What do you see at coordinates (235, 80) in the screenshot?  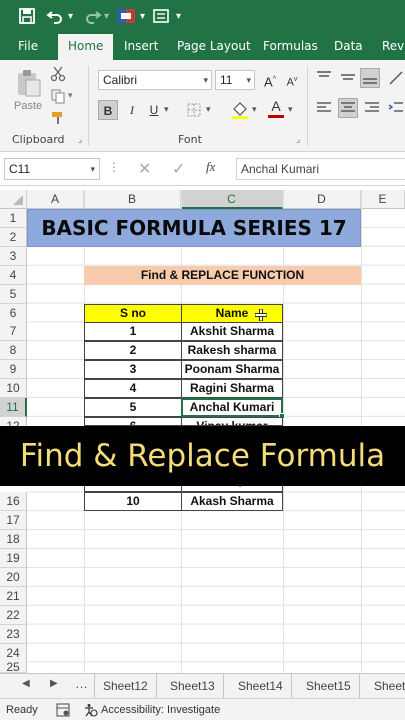 I see `font-size-select: 11 ▾` at bounding box center [235, 80].